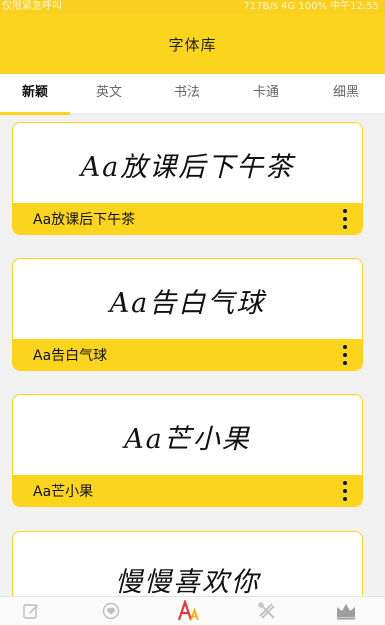 This screenshot has width=385, height=625. I want to click on status-bar: 仅限紧急呼叫 717B/s 4G 100% 中午12:55, so click(192, 7).